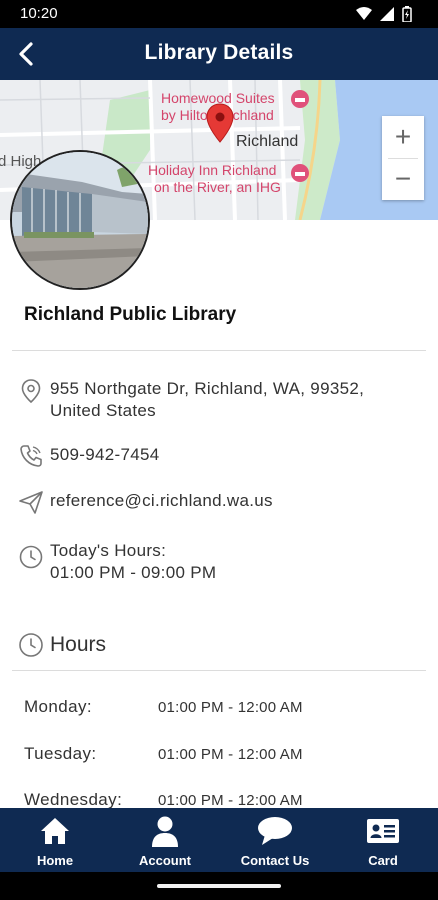 The image size is (438, 900). I want to click on nav-account: Account, so click(165, 840).